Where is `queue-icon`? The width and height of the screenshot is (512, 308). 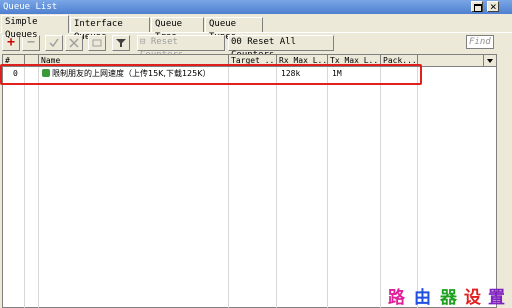
queue-icon is located at coordinates (46, 73).